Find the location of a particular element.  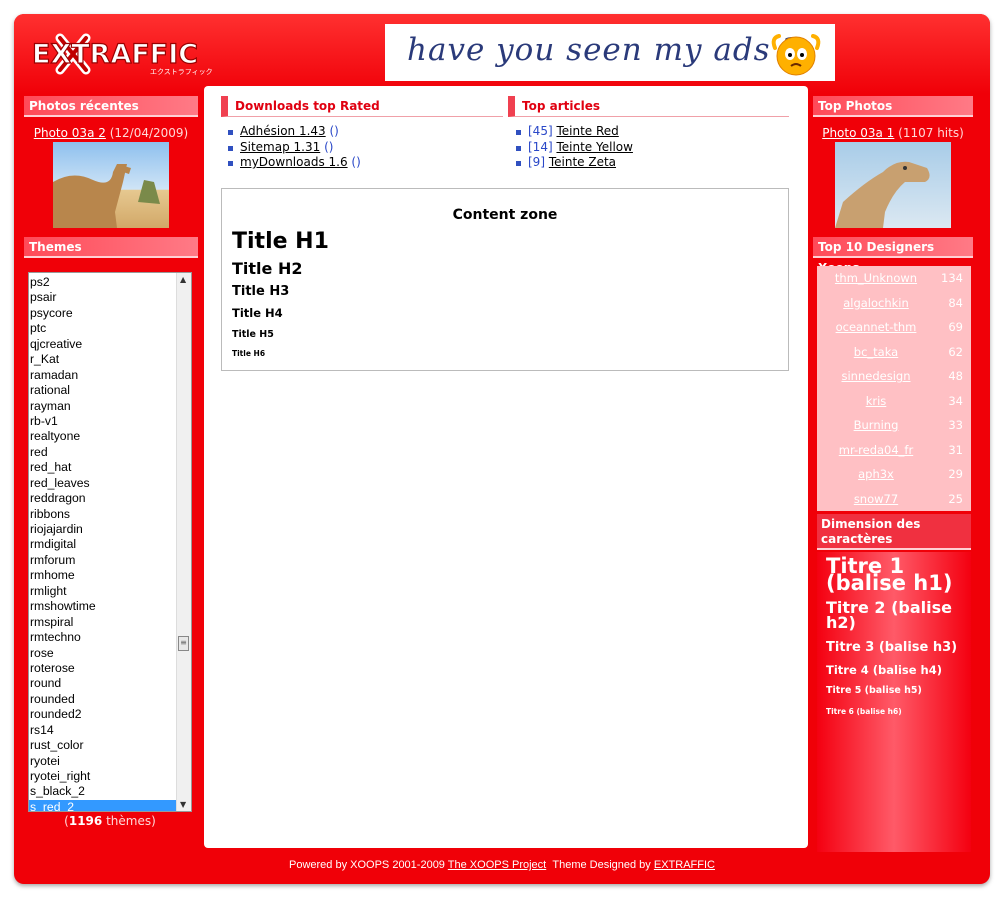

designer-row: bc_taka 62 is located at coordinates (894, 352).